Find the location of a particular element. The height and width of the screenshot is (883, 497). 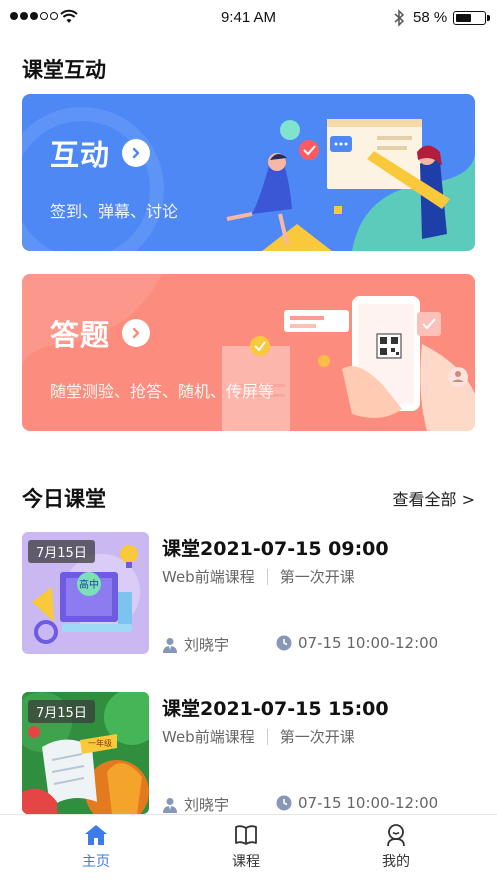

thumb-badge-text: 高中 is located at coordinates (89, 584).